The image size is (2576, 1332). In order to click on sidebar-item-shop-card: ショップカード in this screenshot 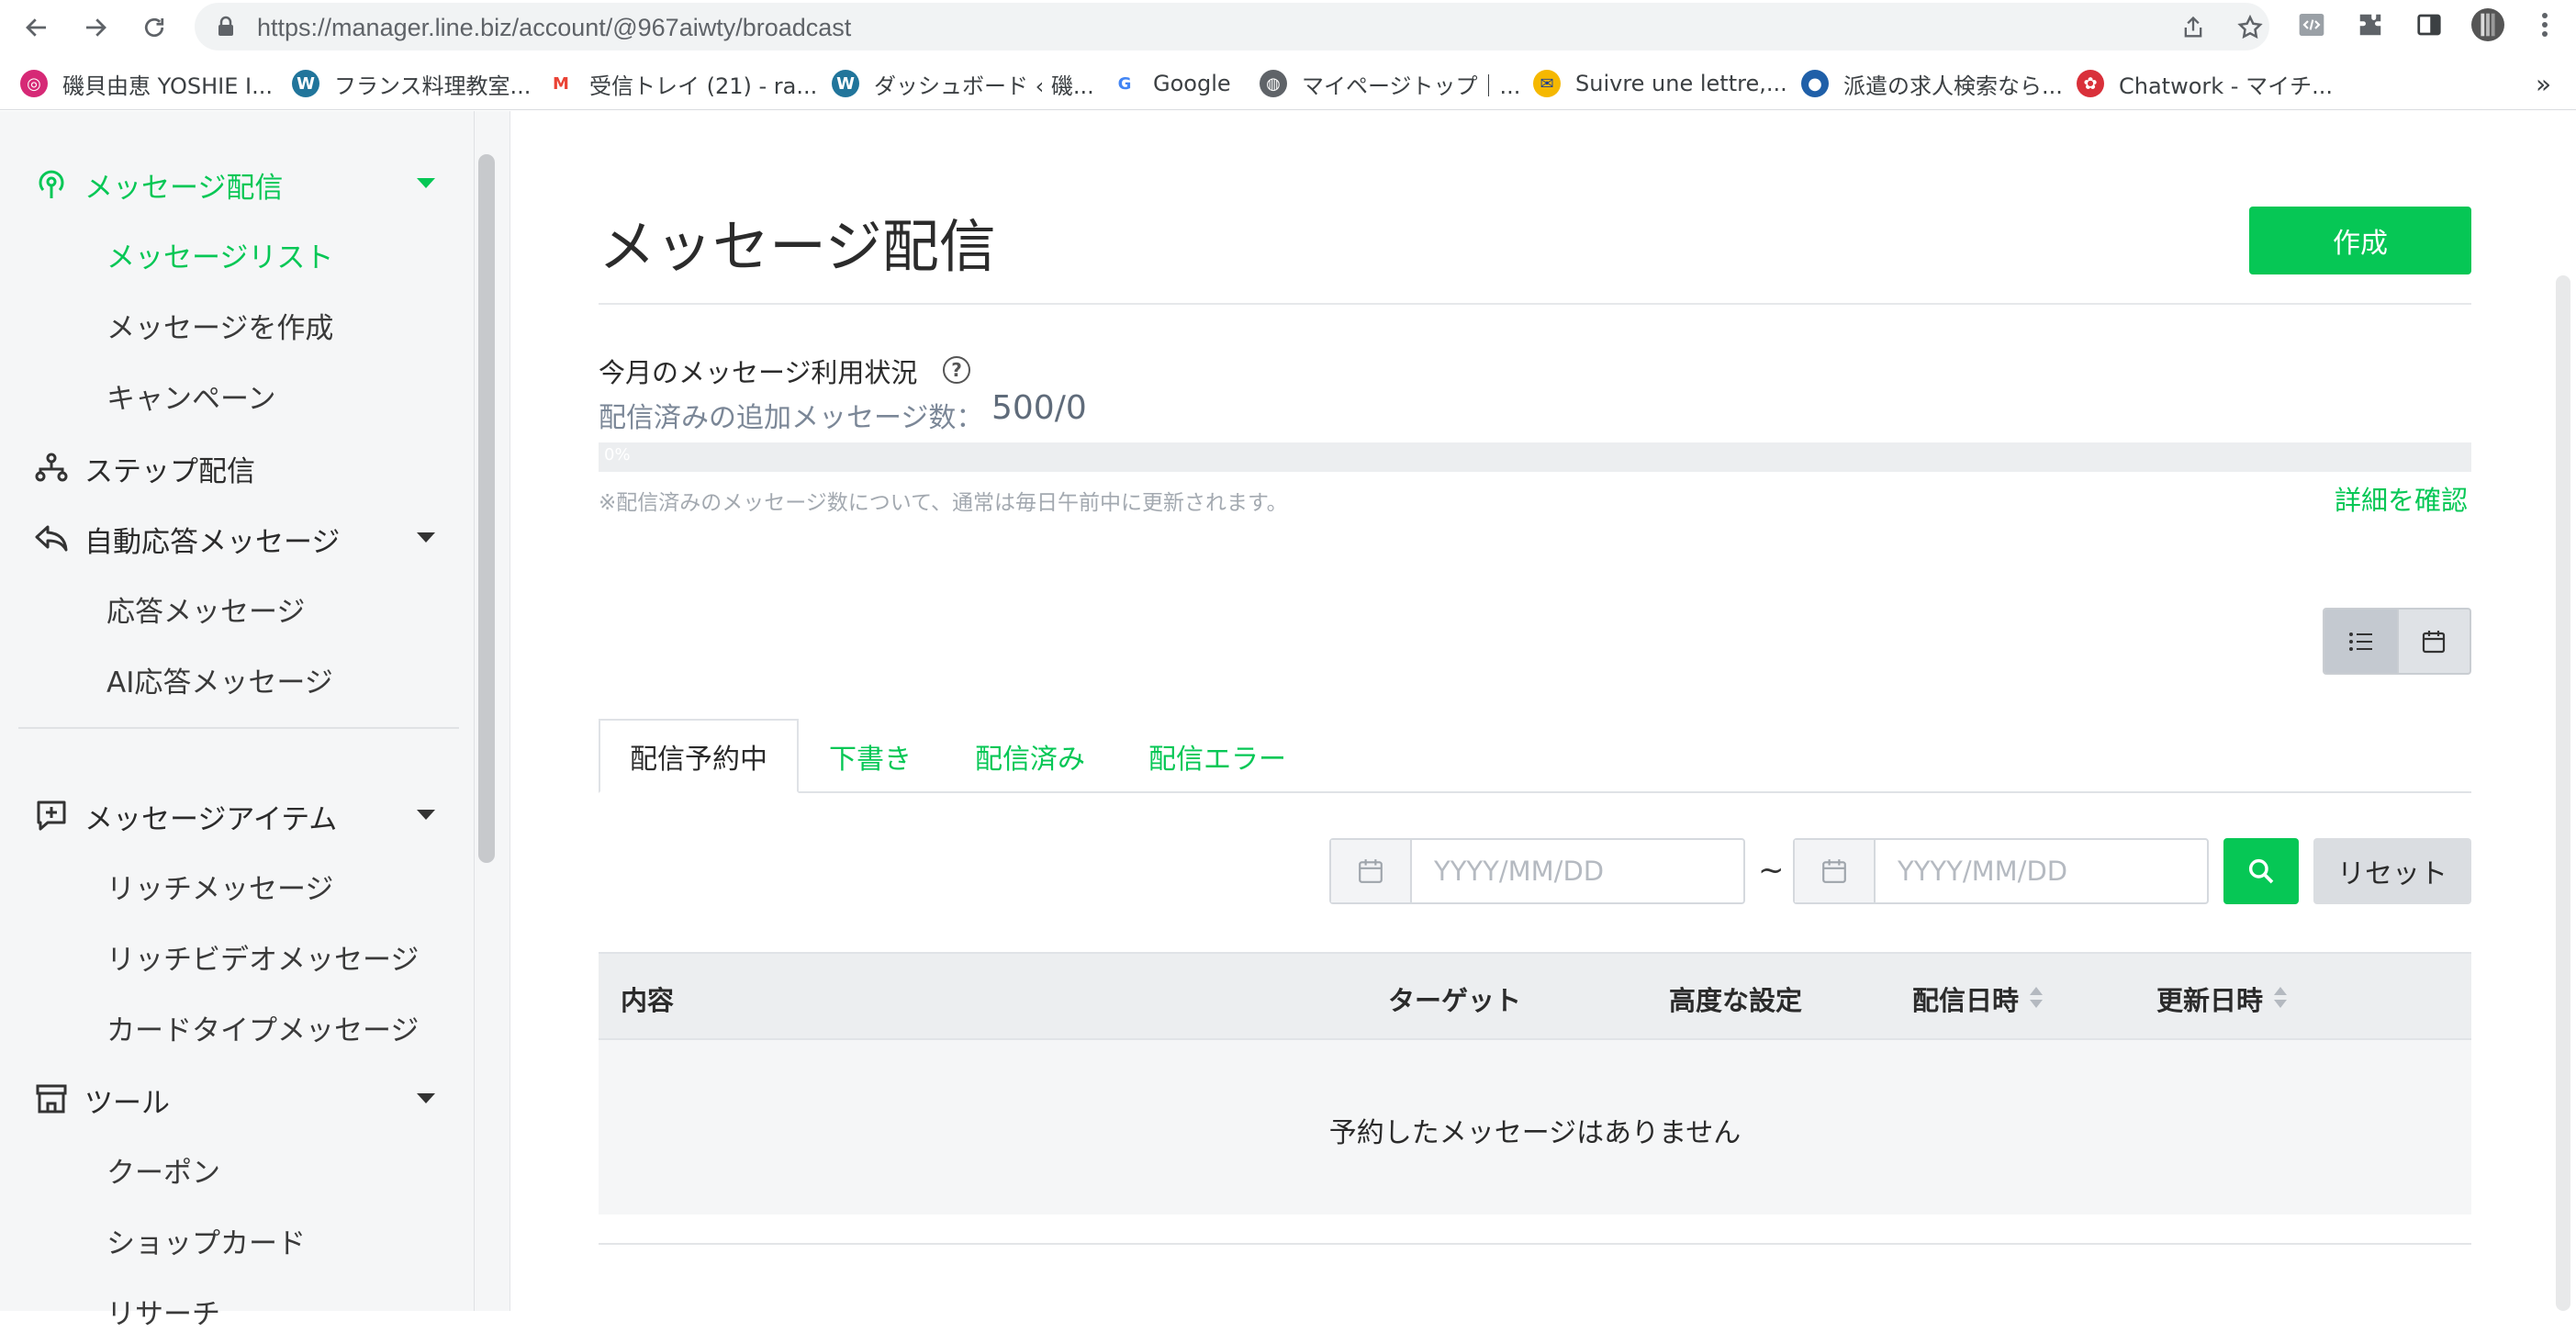, I will do `click(206, 1240)`.